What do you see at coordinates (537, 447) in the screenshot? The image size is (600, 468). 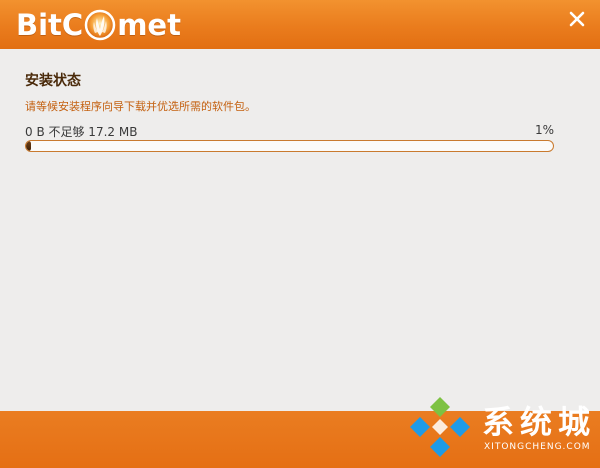 I see `watermark-subtext: XITONGCHENG.COM` at bounding box center [537, 447].